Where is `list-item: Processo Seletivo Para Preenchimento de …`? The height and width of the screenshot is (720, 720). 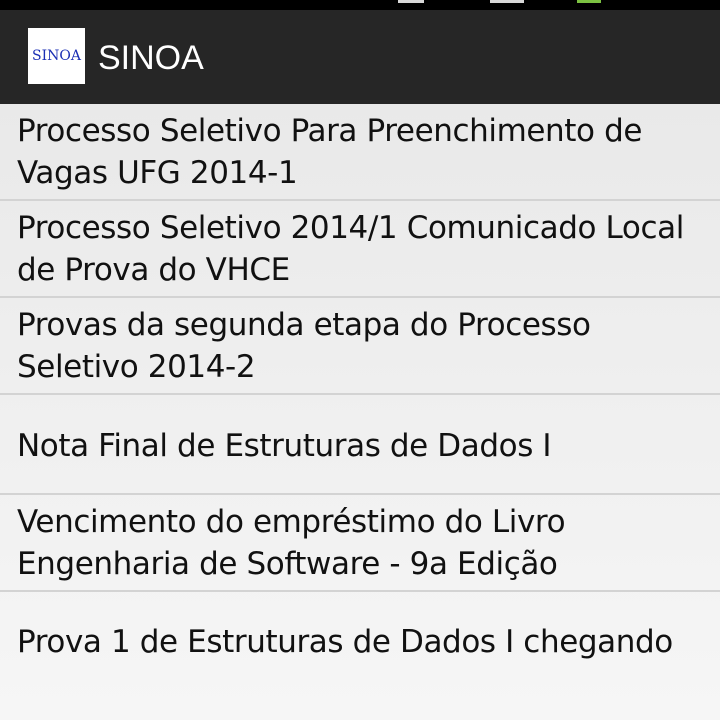 list-item: Processo Seletivo Para Preenchimento de … is located at coordinates (360, 152).